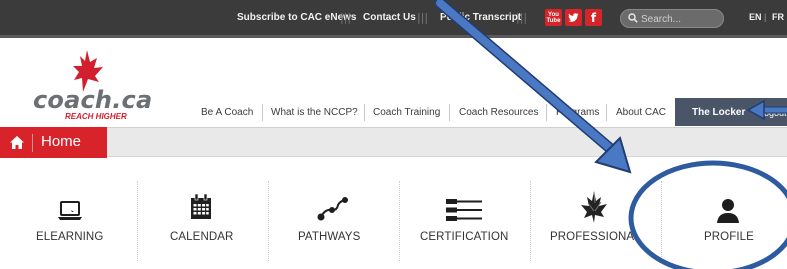  What do you see at coordinates (93, 100) in the screenshot?
I see `logo-wordmark: coach.ca` at bounding box center [93, 100].